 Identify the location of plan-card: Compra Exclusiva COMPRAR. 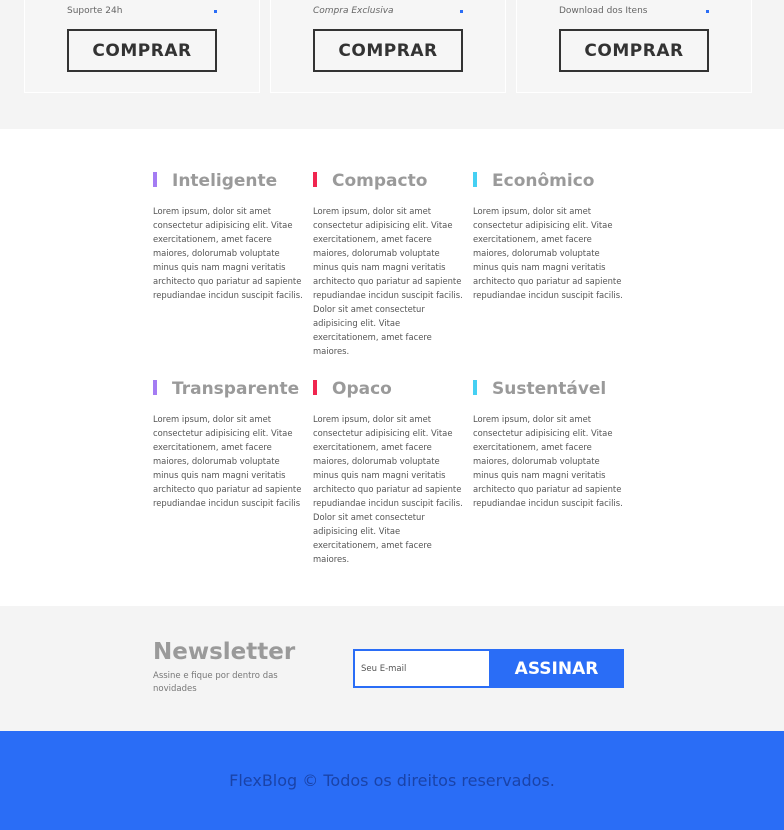
(388, 46).